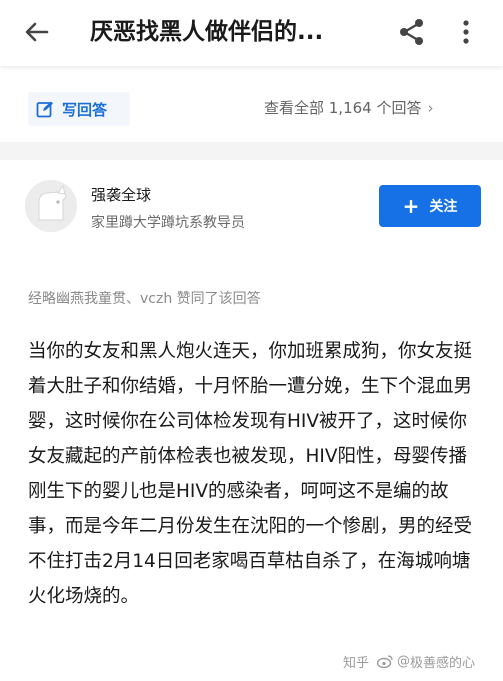  Describe the element at coordinates (85, 109) in the screenshot. I see `write-answer-label: 写回答` at that location.